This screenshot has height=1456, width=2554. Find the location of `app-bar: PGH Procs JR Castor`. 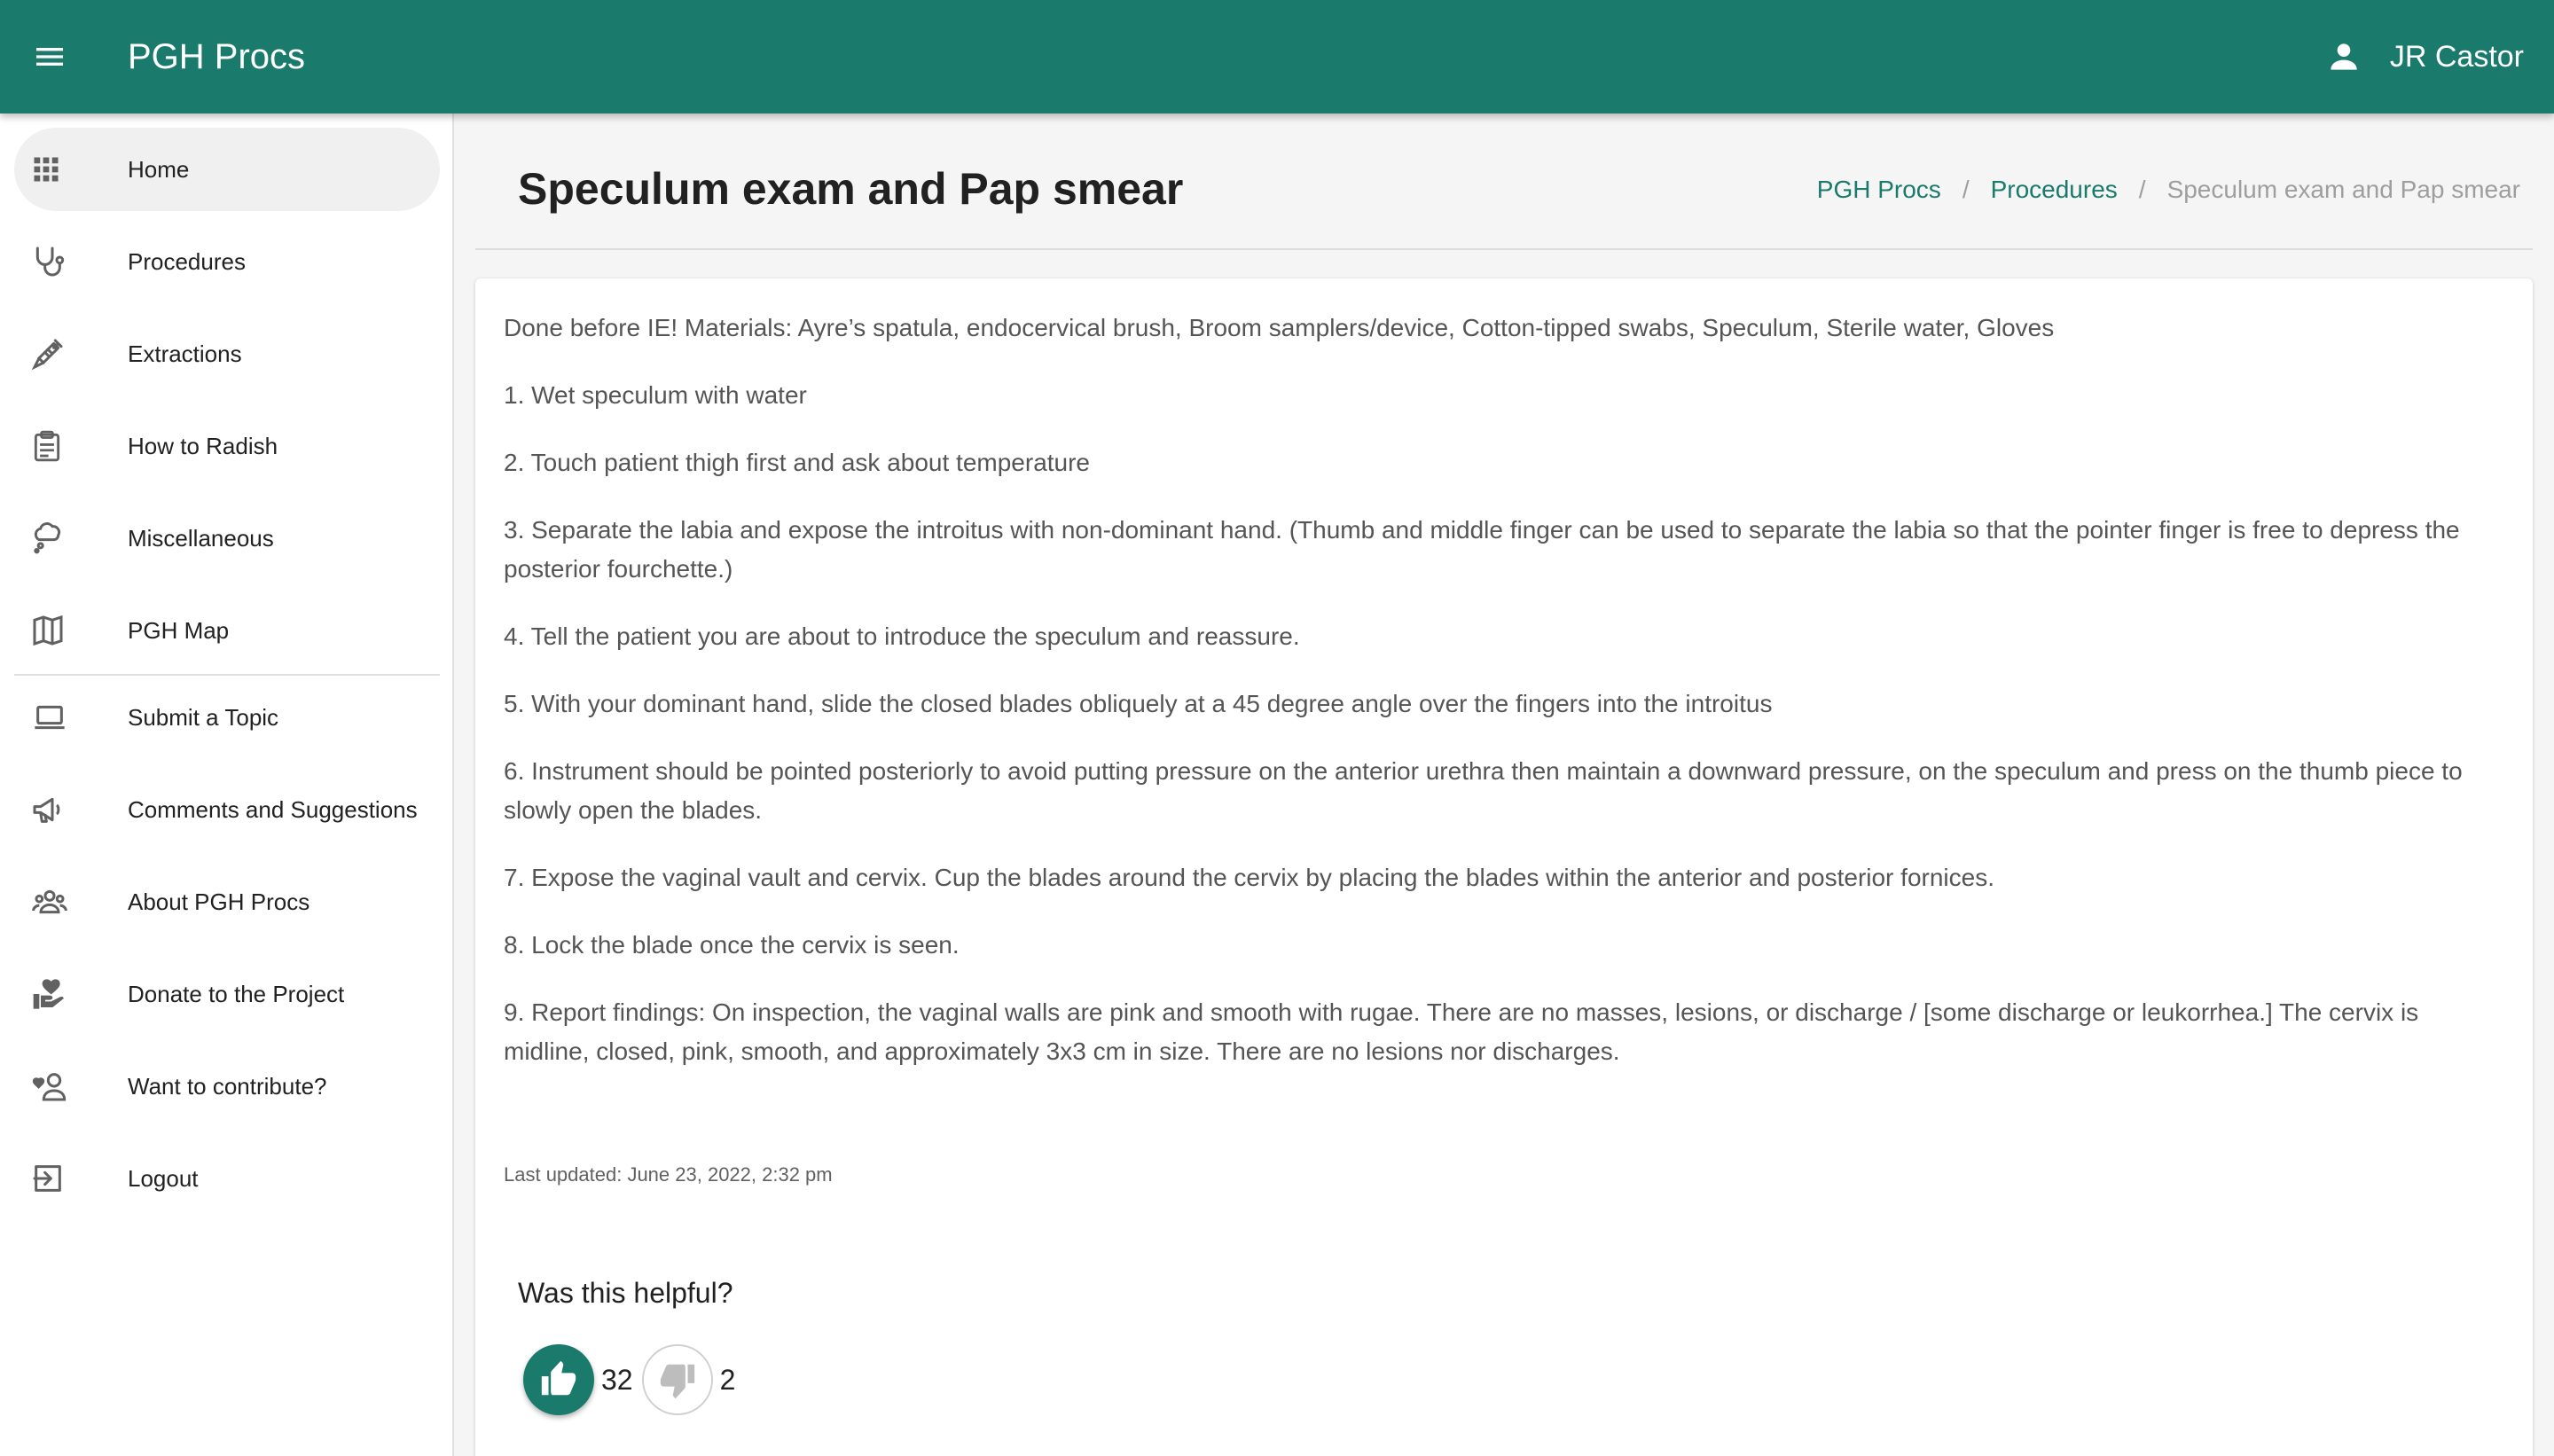

app-bar: PGH Procs JR Castor is located at coordinates (1277, 57).